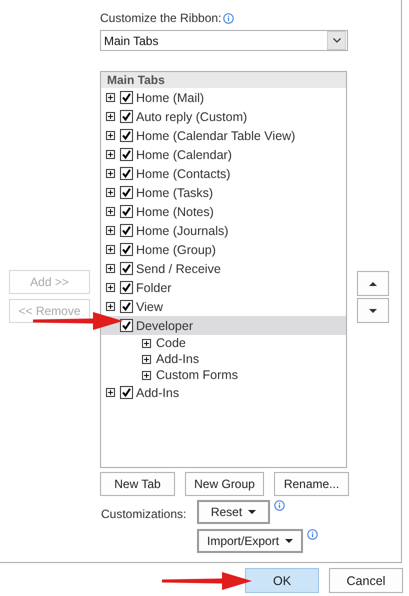  Describe the element at coordinates (366, 580) in the screenshot. I see `cancel-button: Cancel` at that location.